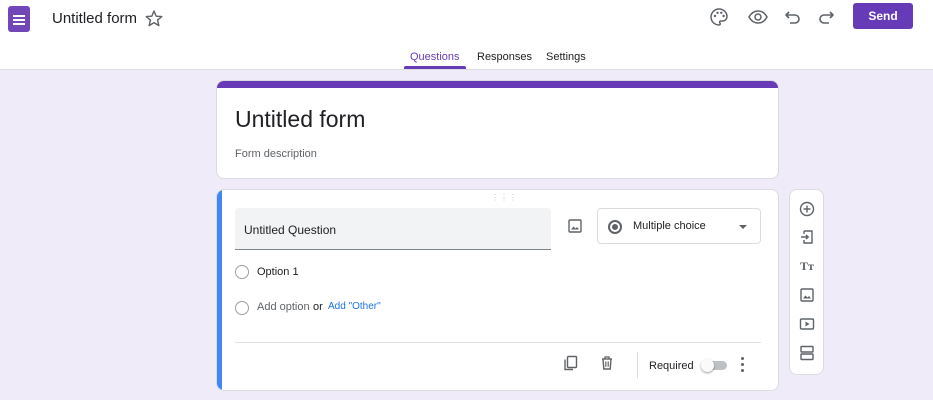 The width and height of the screenshot is (933, 400). What do you see at coordinates (94, 18) in the screenshot?
I see `doc-title: Untitled form` at bounding box center [94, 18].